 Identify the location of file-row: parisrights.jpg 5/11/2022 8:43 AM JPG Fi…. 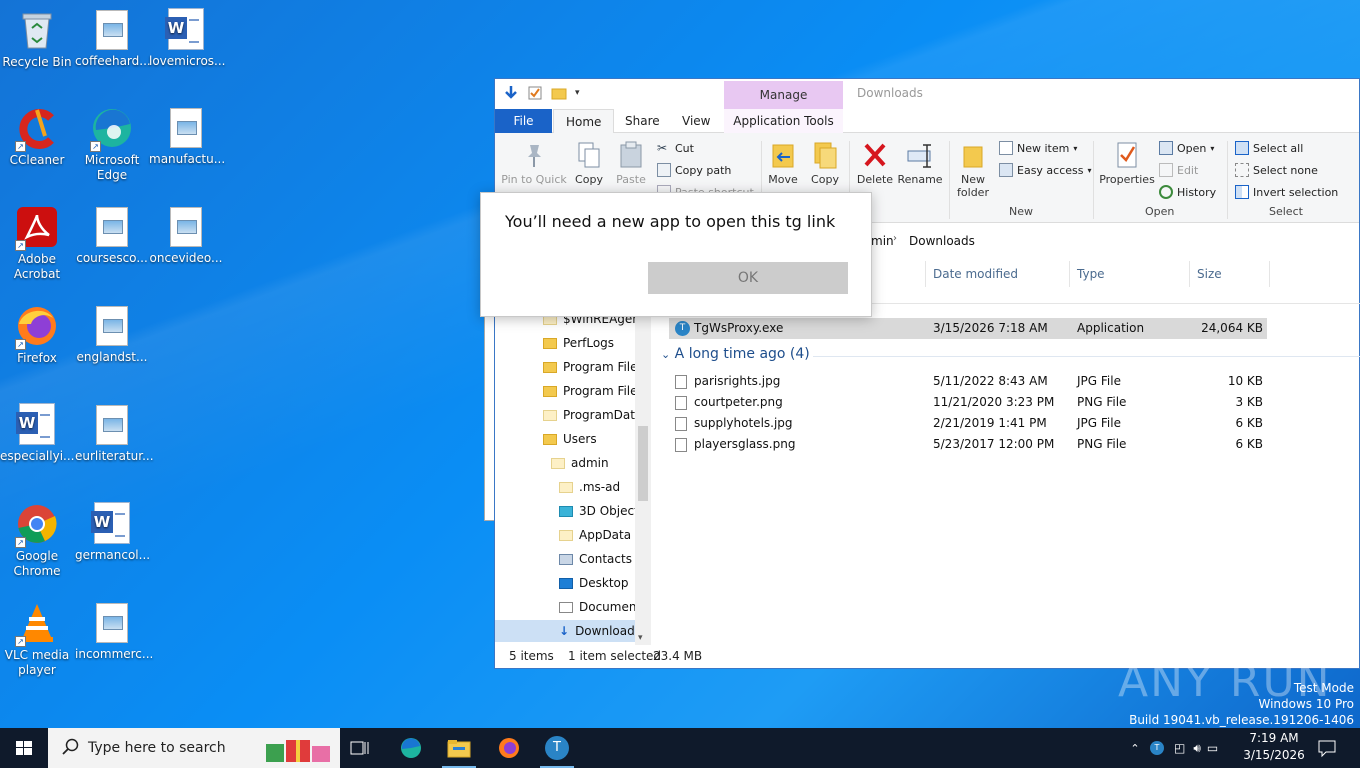
(968, 381).